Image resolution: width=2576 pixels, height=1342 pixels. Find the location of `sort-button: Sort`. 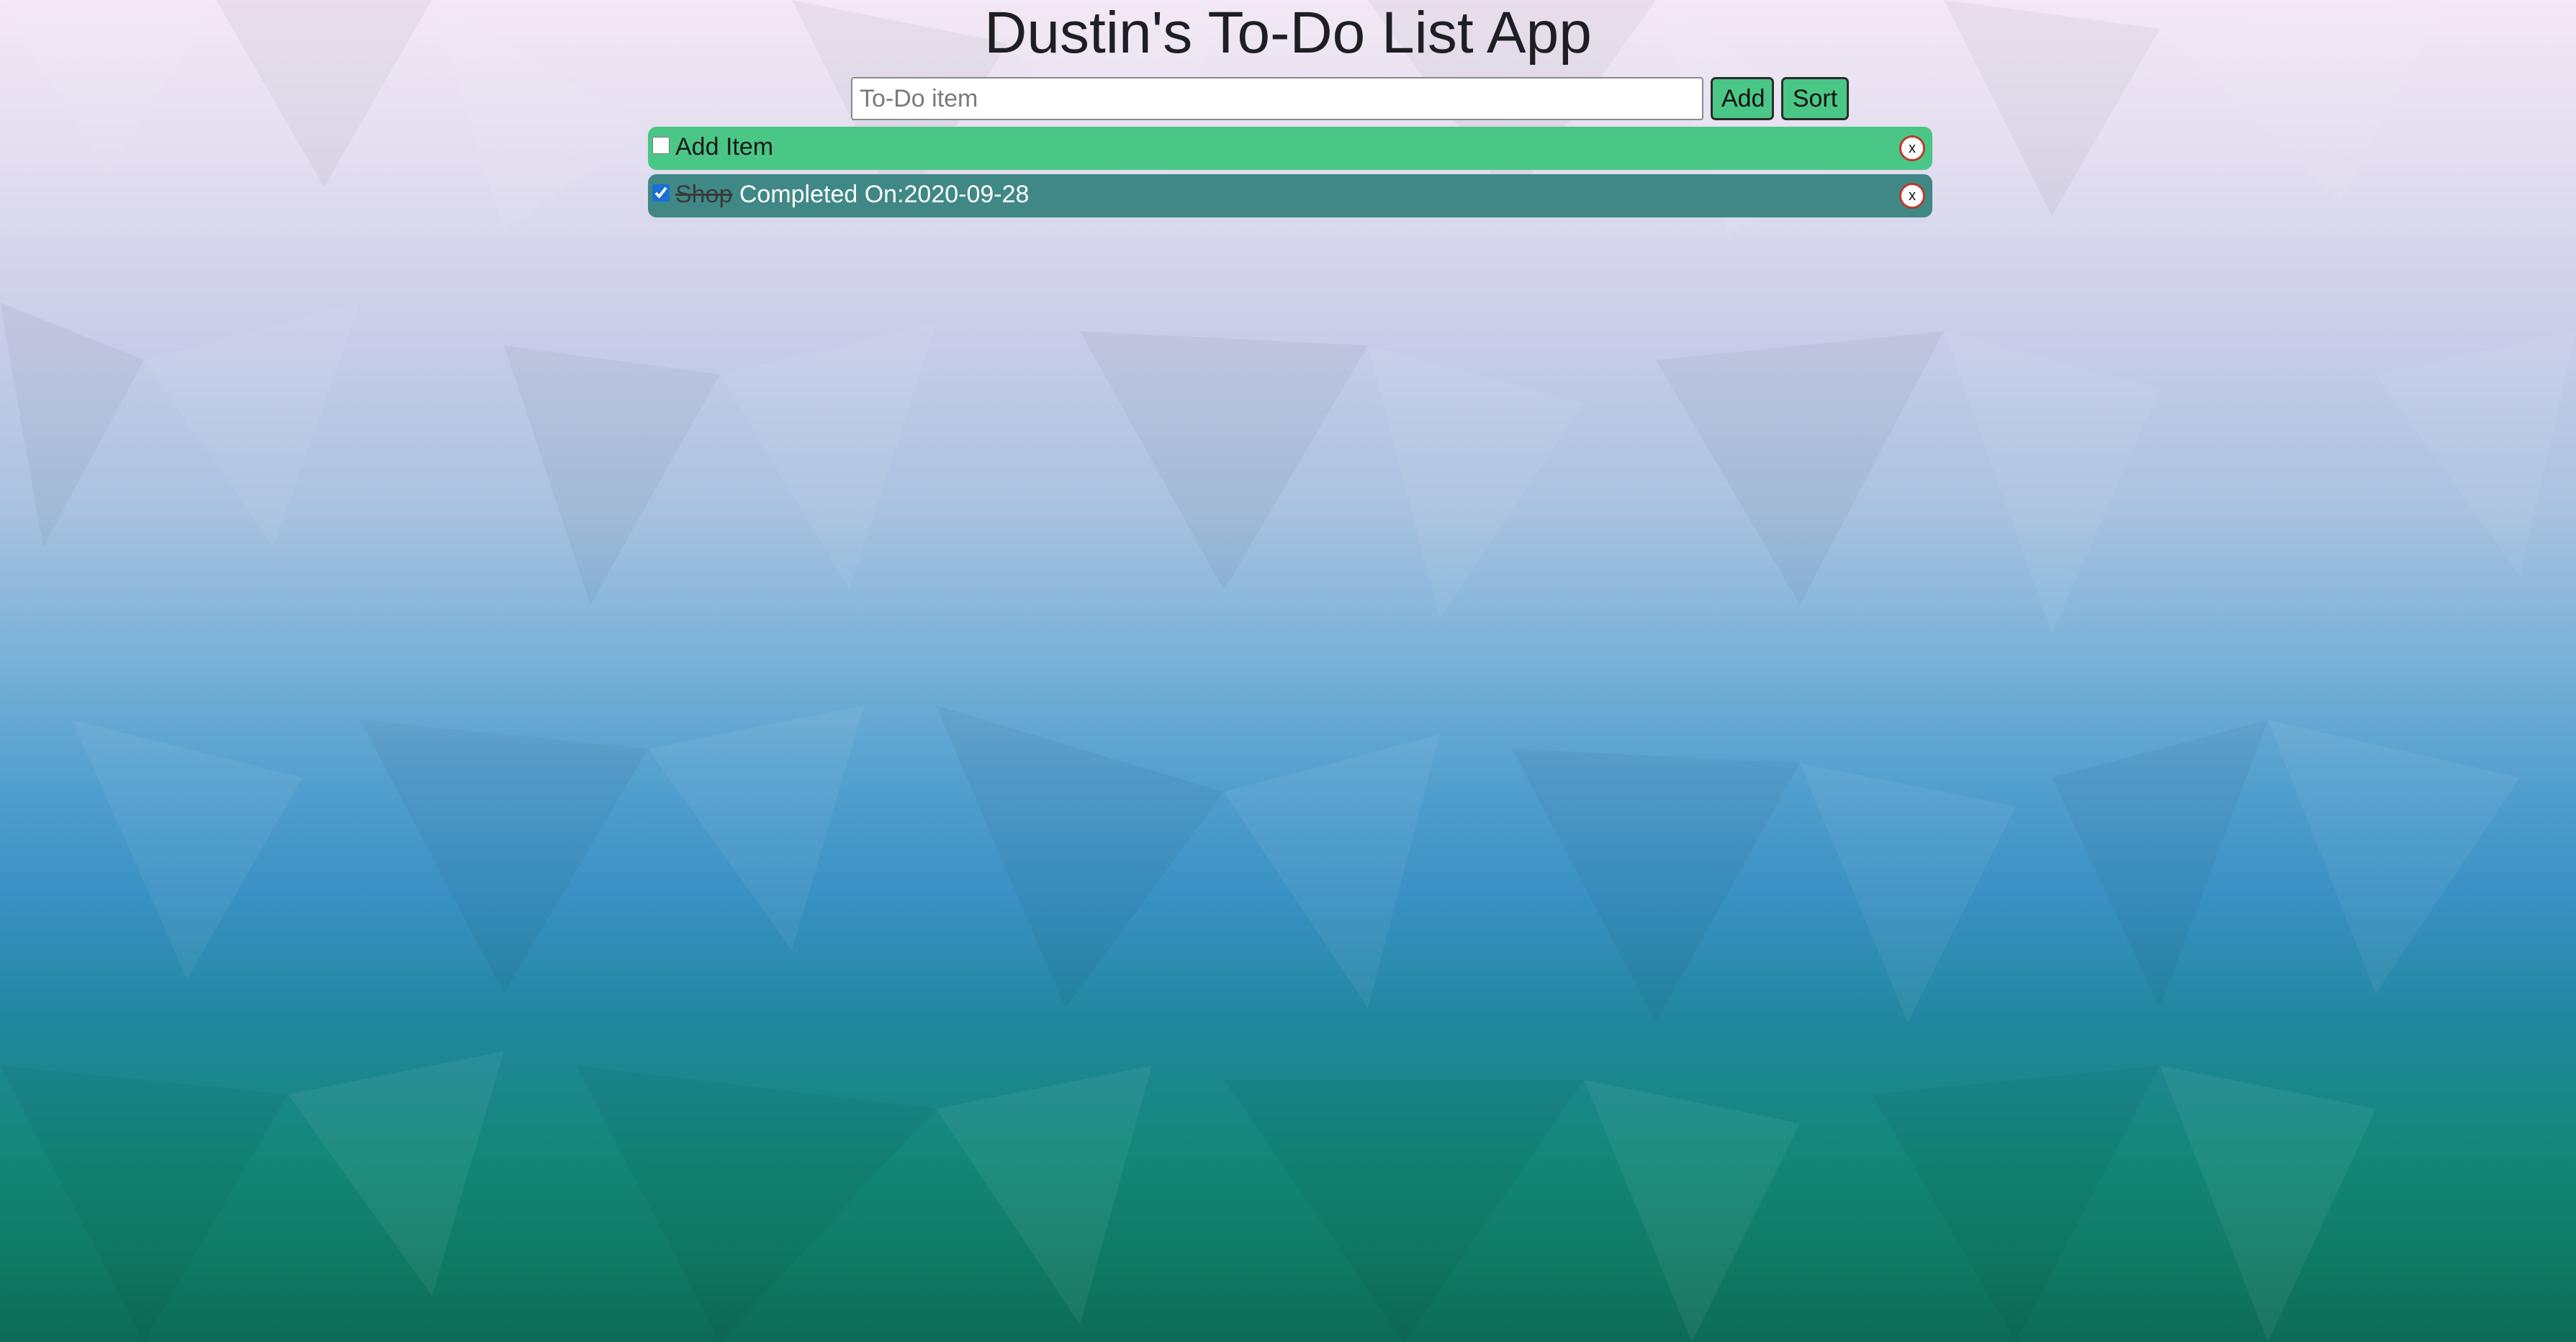

sort-button: Sort is located at coordinates (1815, 98).